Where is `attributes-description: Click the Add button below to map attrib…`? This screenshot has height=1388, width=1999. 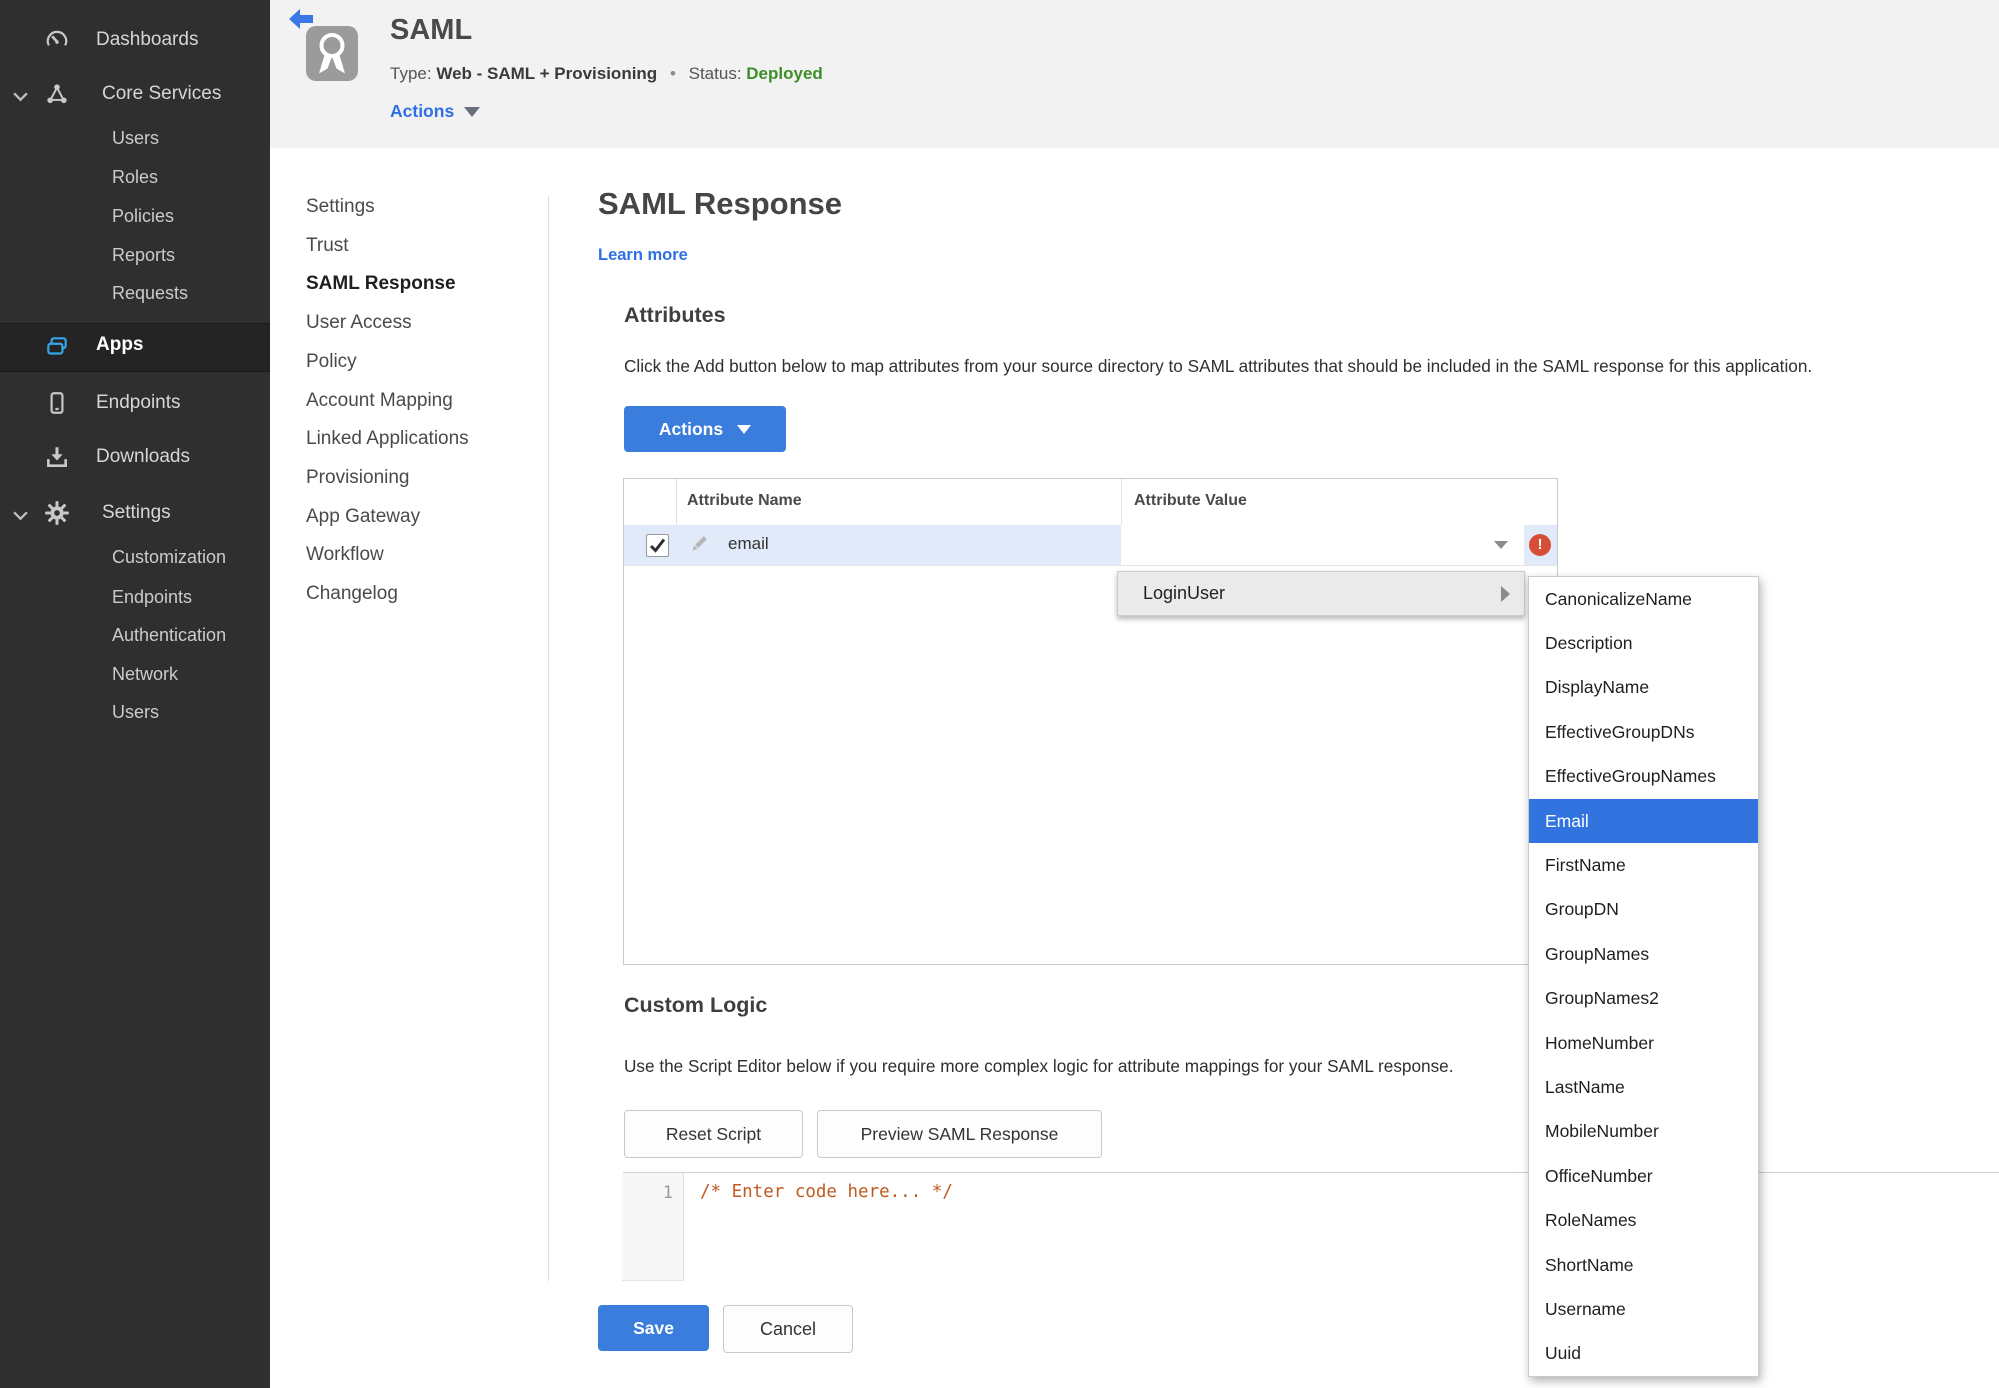
attributes-description: Click the Add button below to map attrib… is located at coordinates (1218, 366).